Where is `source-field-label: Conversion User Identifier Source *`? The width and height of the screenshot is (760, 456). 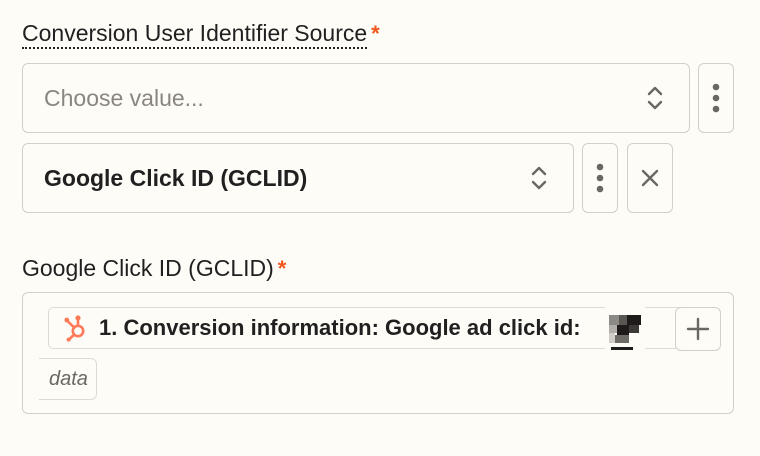
source-field-label: Conversion User Identifier Source * is located at coordinates (201, 33).